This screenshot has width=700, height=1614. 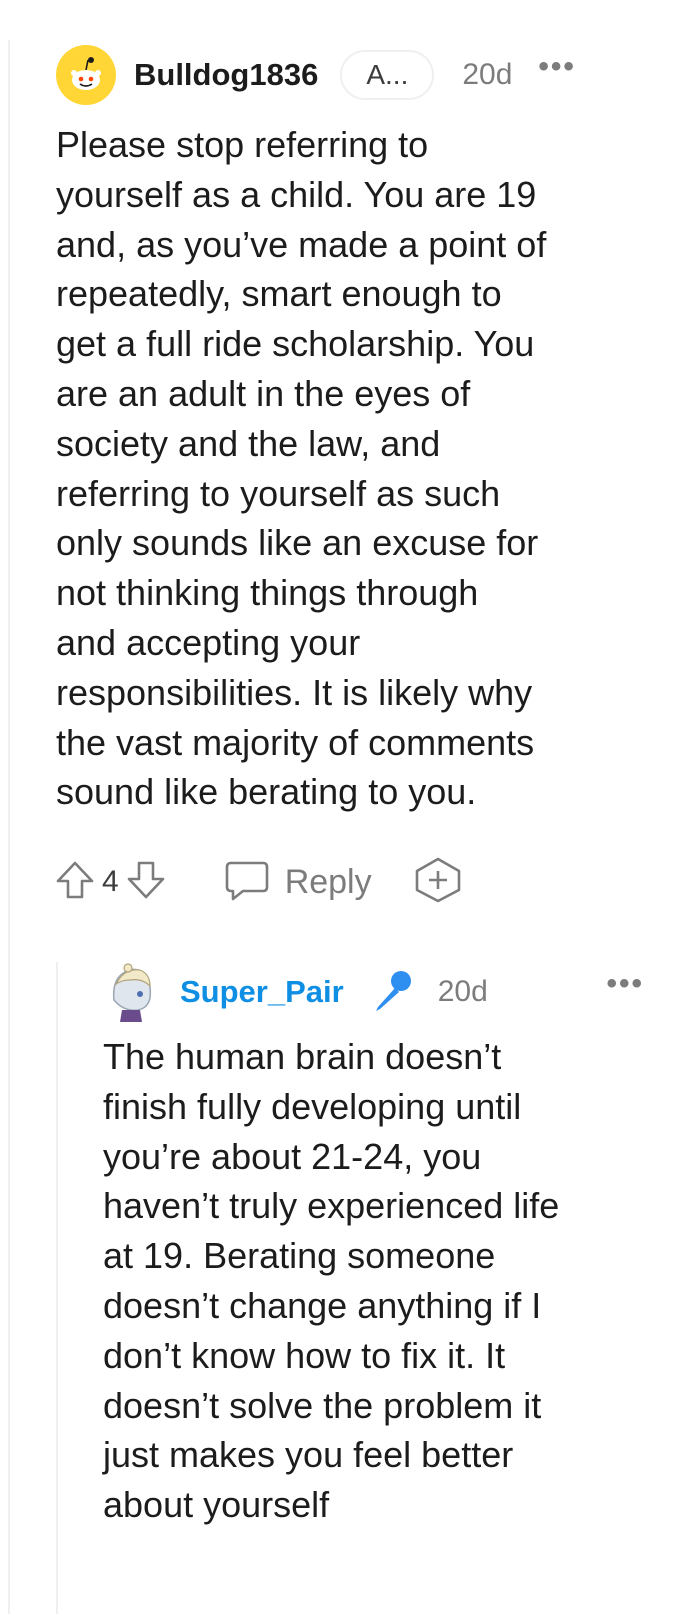 What do you see at coordinates (625, 984) in the screenshot?
I see `reply-more-options-icon: •••` at bounding box center [625, 984].